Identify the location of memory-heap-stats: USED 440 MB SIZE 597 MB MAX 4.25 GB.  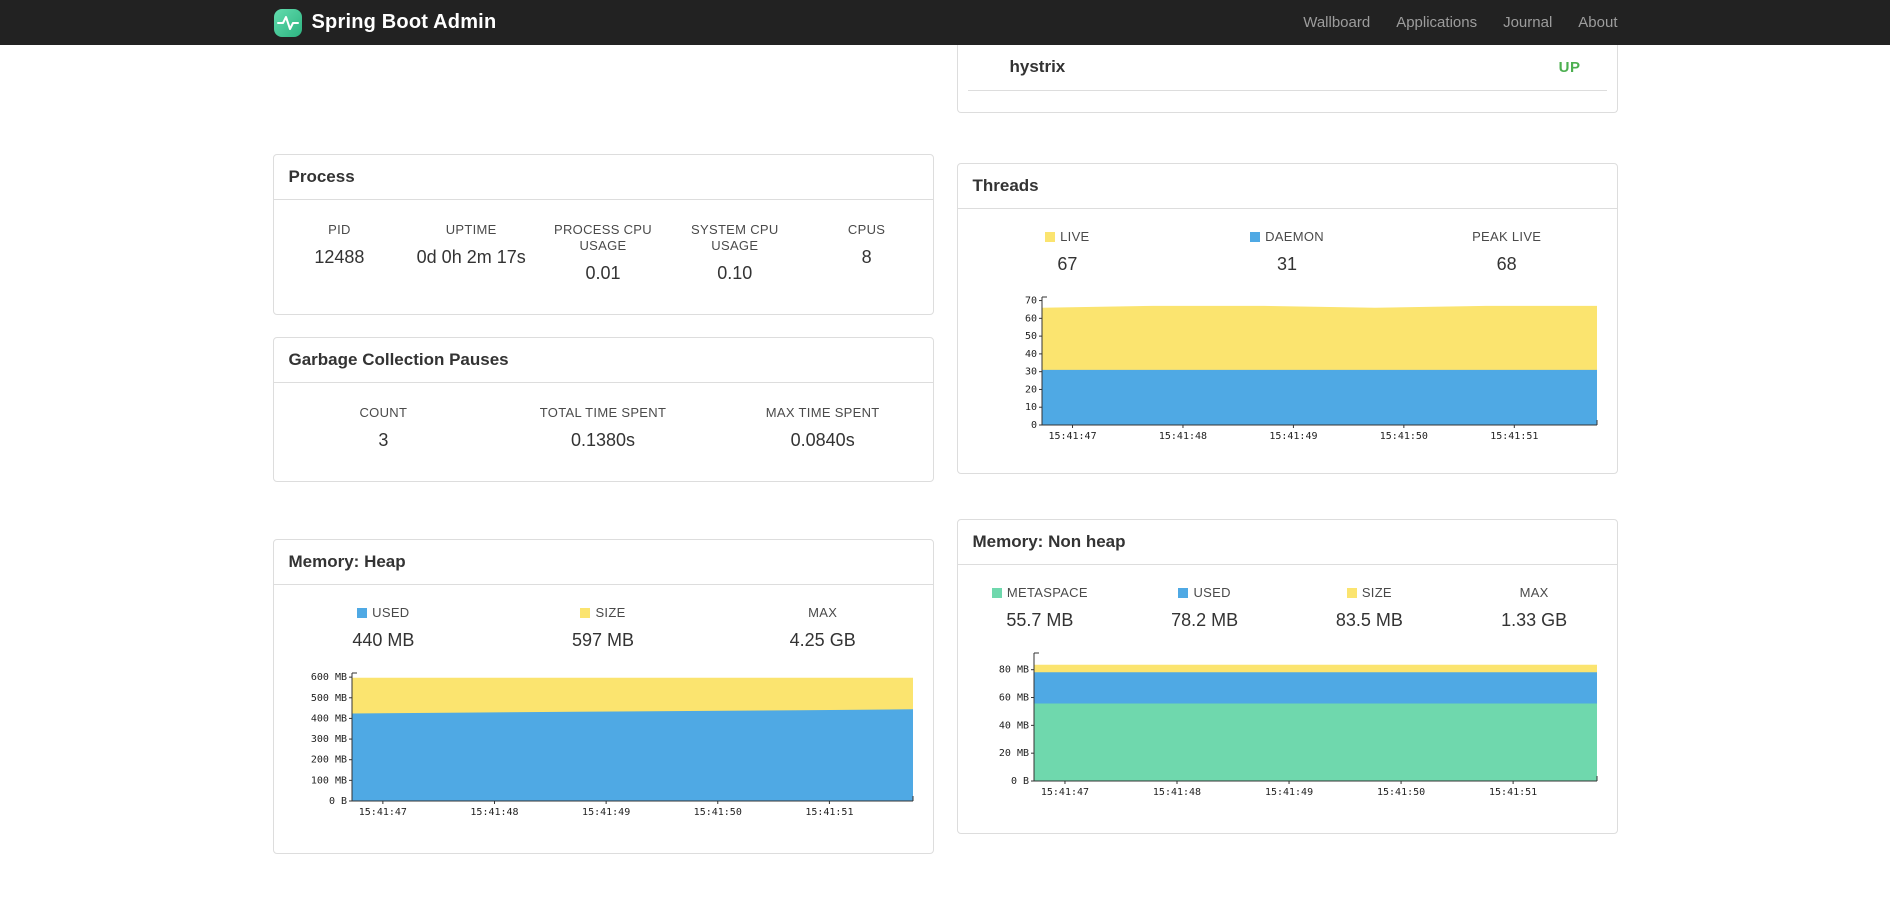
(603, 625).